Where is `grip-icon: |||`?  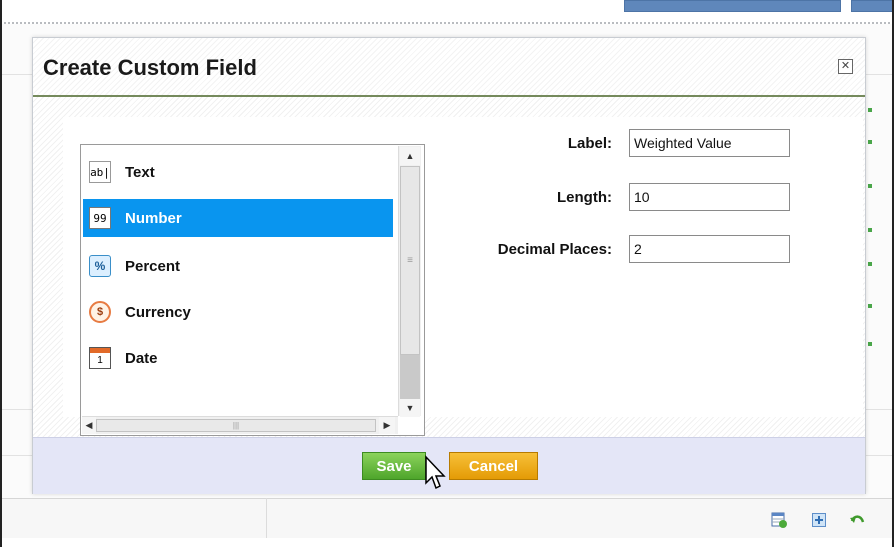
grip-icon: ||| is located at coordinates (236, 425).